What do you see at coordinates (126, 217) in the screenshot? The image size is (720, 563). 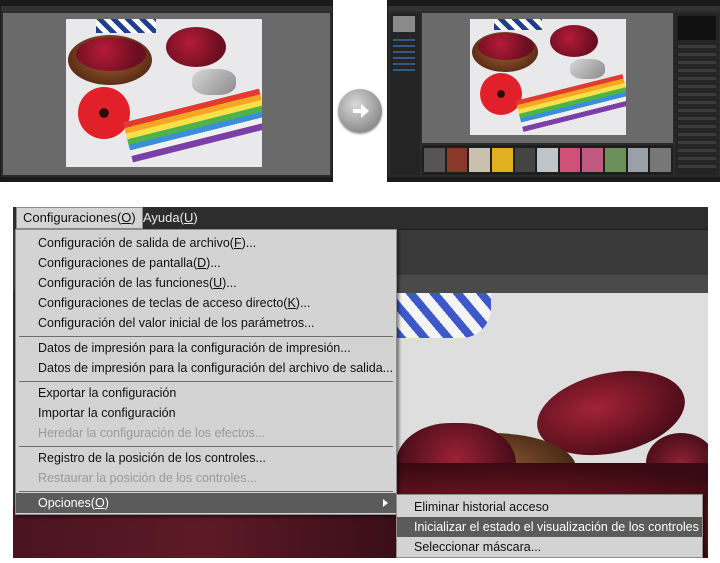 I see `menu-accesskey: O` at bounding box center [126, 217].